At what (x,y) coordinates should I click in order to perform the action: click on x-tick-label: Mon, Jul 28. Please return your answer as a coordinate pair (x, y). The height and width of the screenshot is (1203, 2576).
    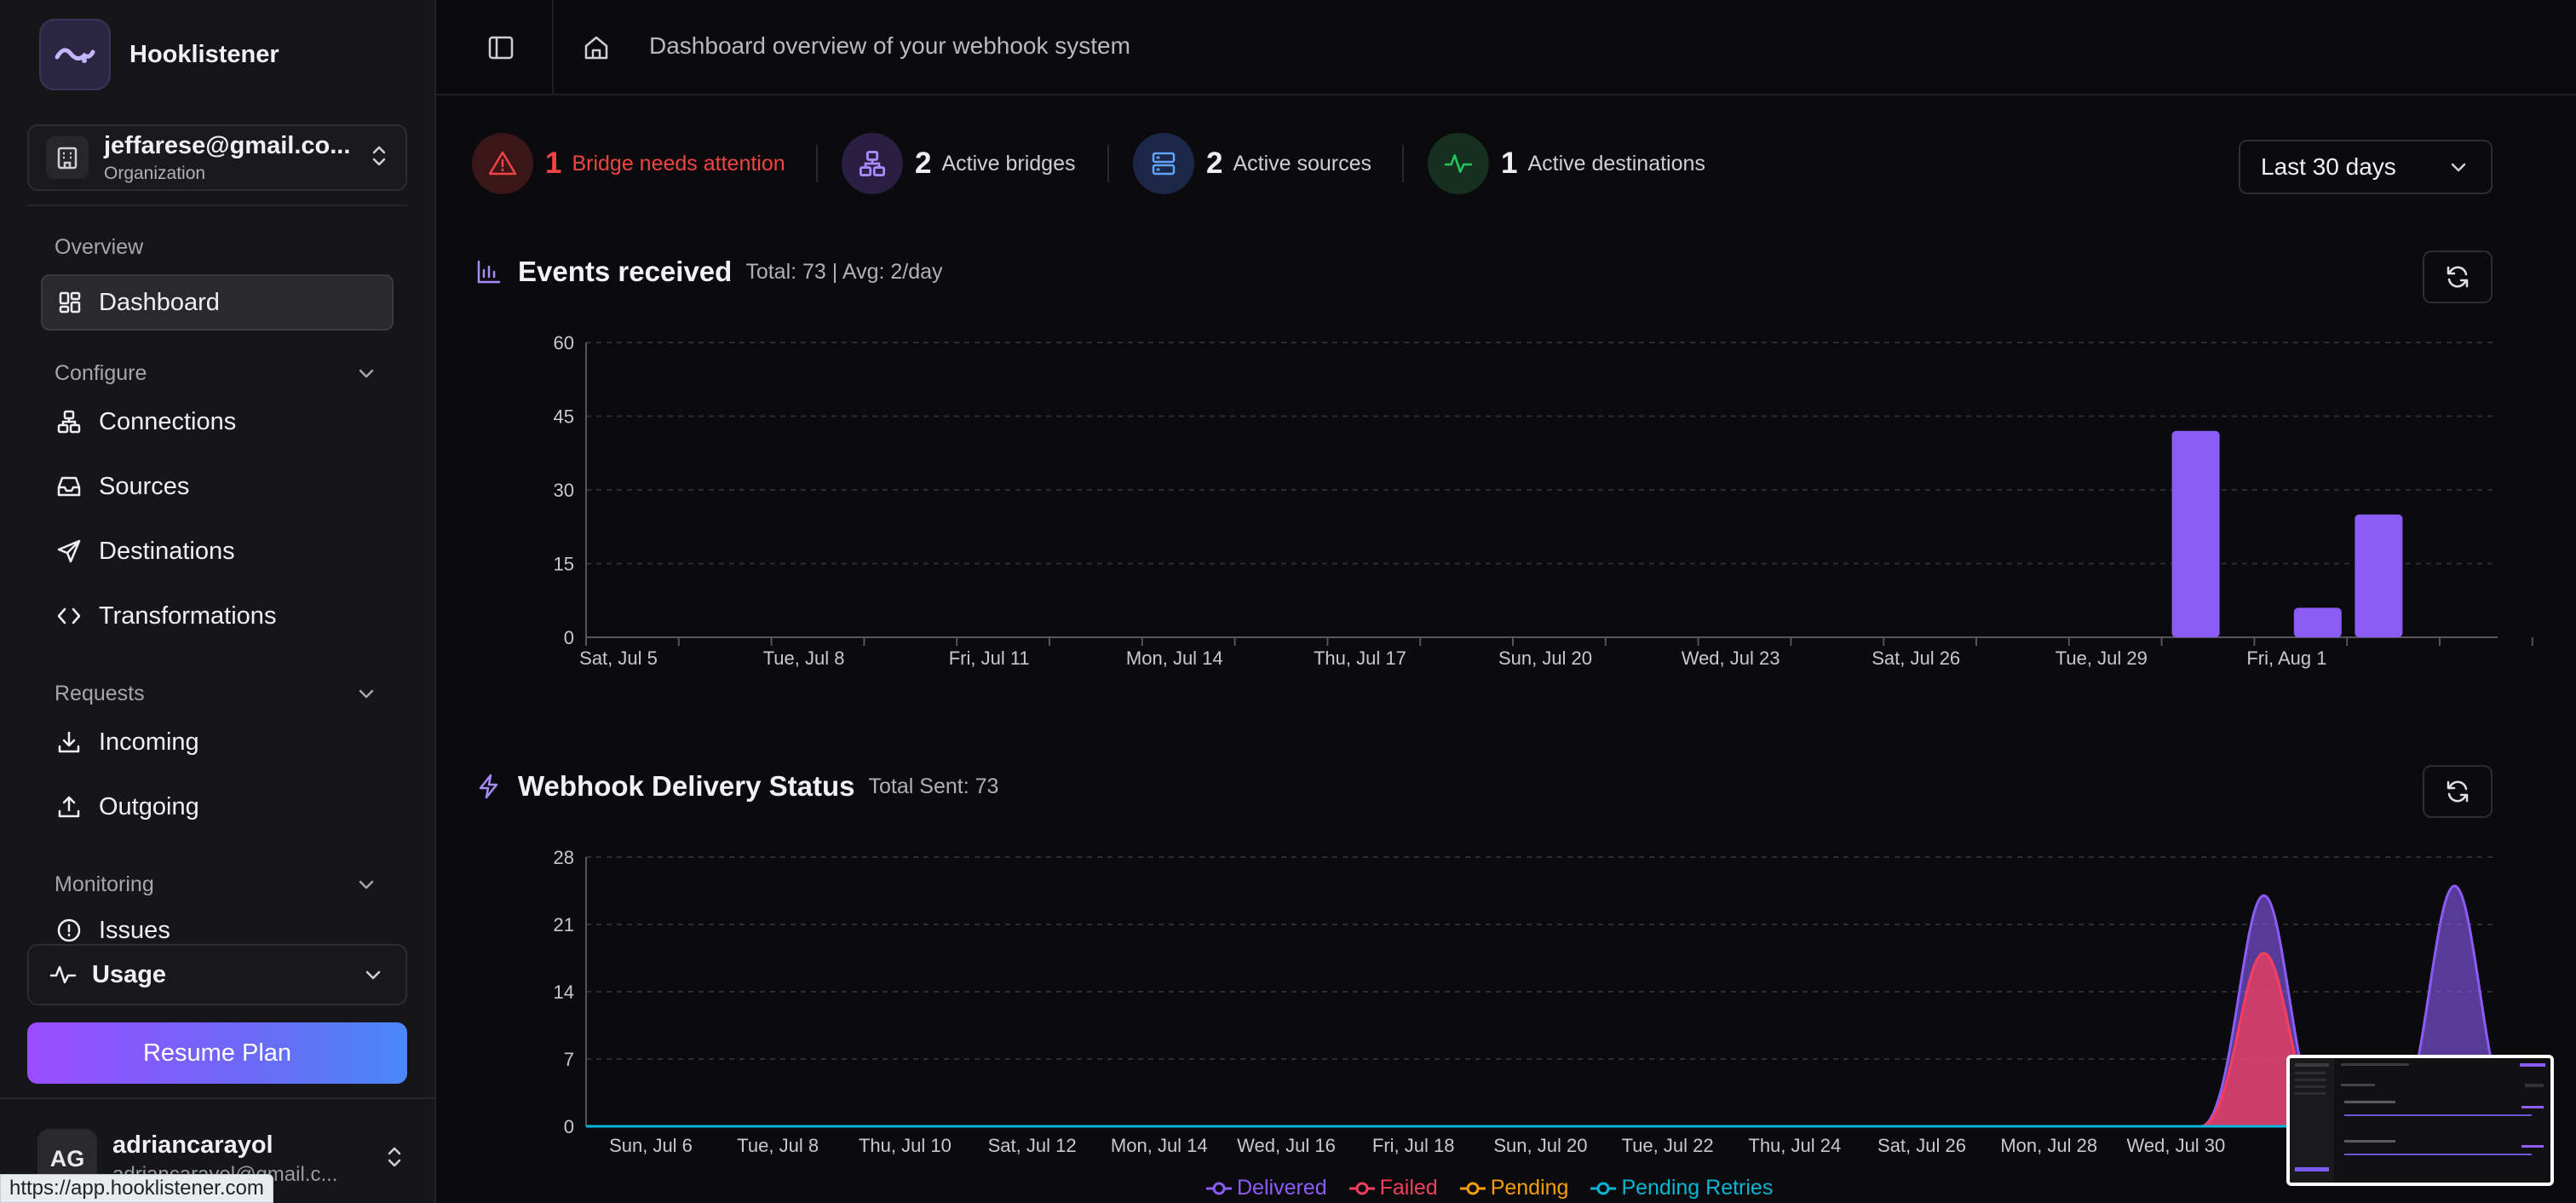
    Looking at the image, I should click on (2048, 1146).